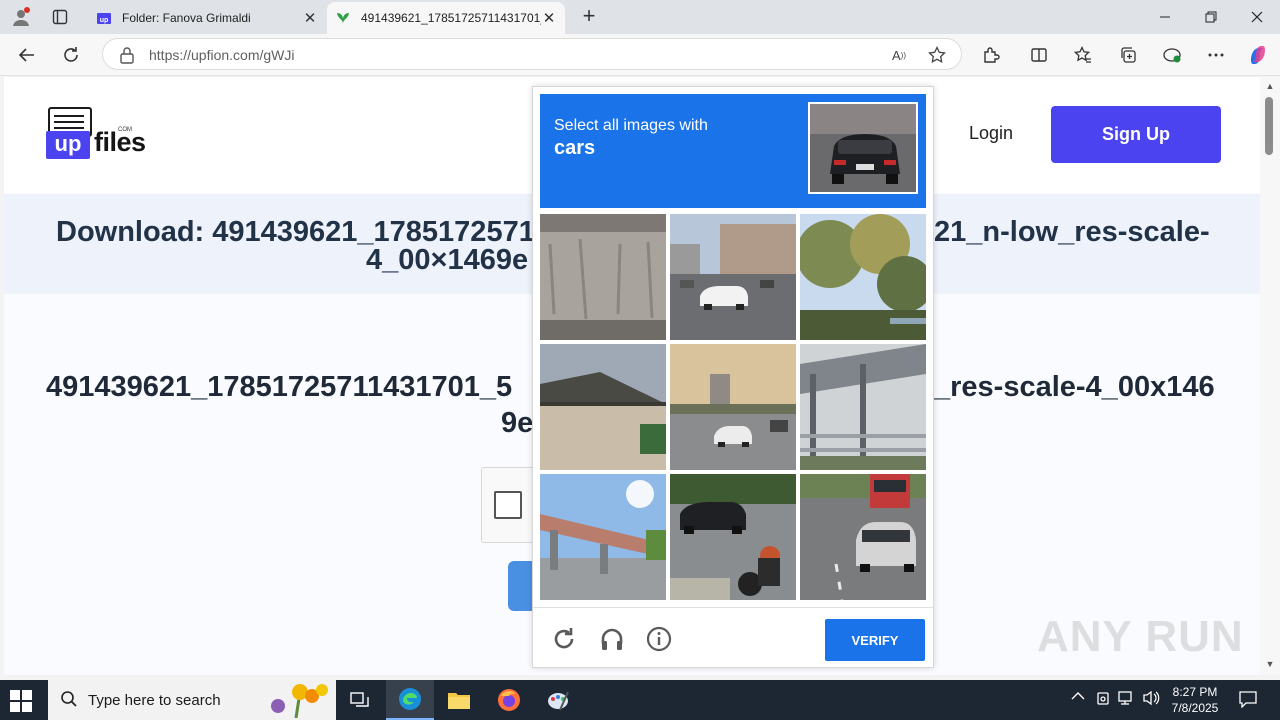  I want to click on logo-badge: up, so click(68, 145).